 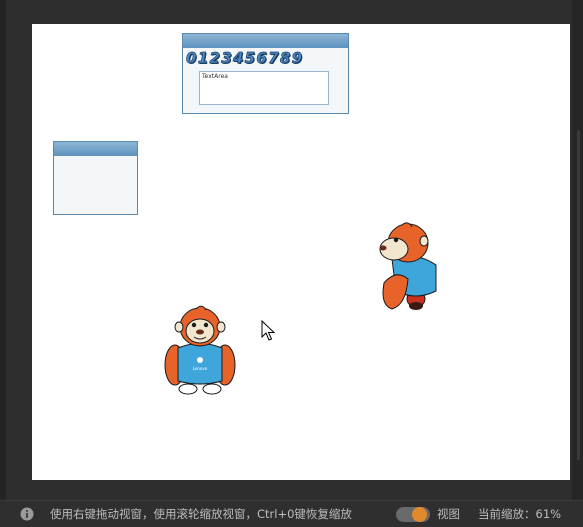 I want to click on left-edge, so click(x=3, y=250).